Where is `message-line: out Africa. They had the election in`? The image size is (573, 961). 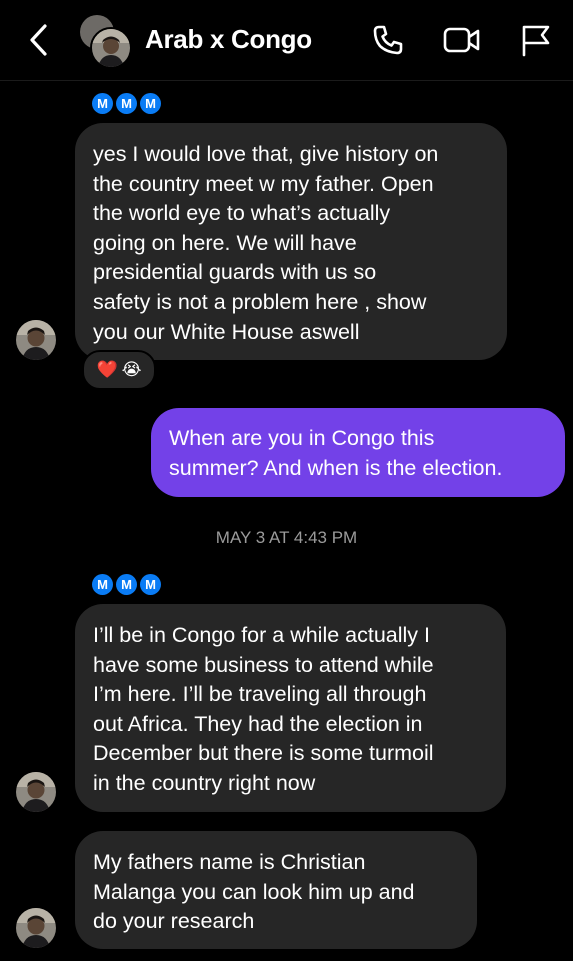 message-line: out Africa. They had the election in is located at coordinates (258, 723).